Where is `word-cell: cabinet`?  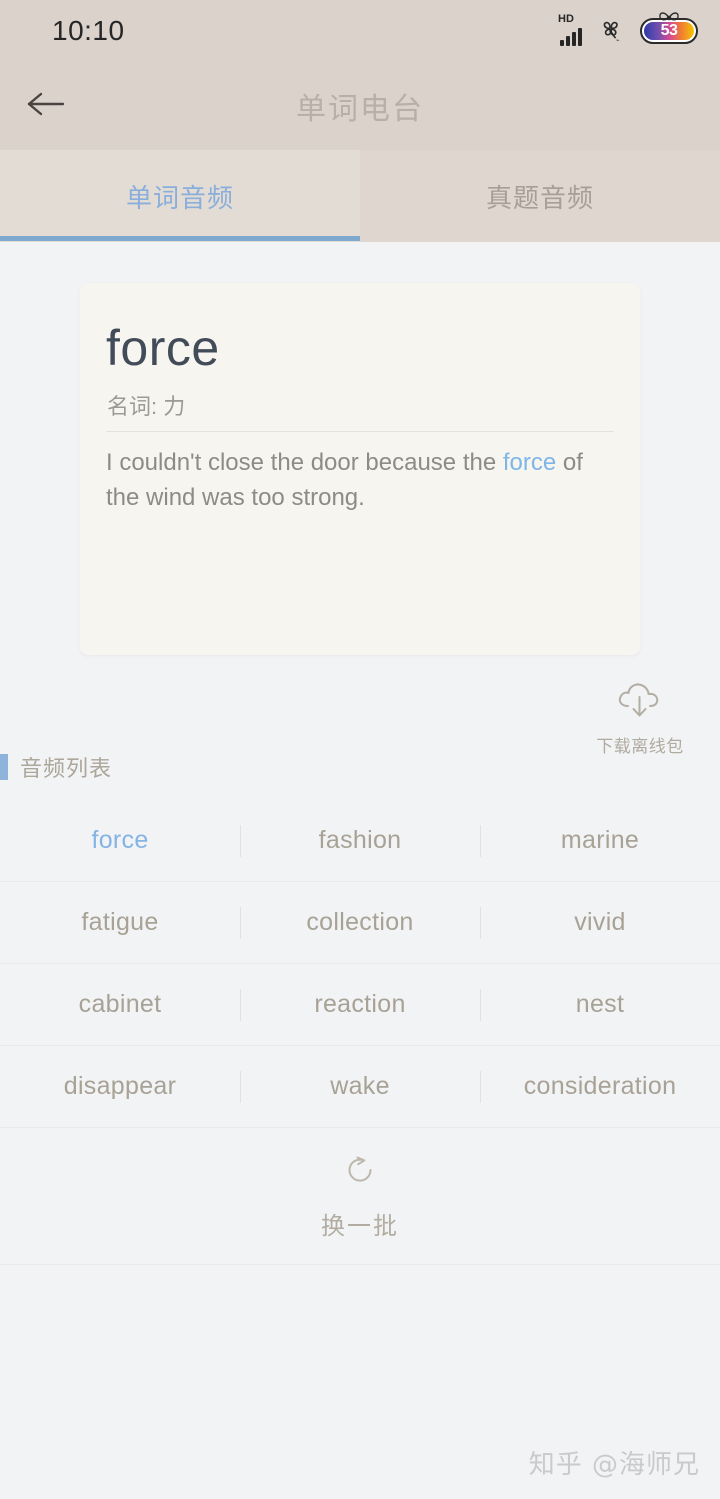 word-cell: cabinet is located at coordinates (120, 1004).